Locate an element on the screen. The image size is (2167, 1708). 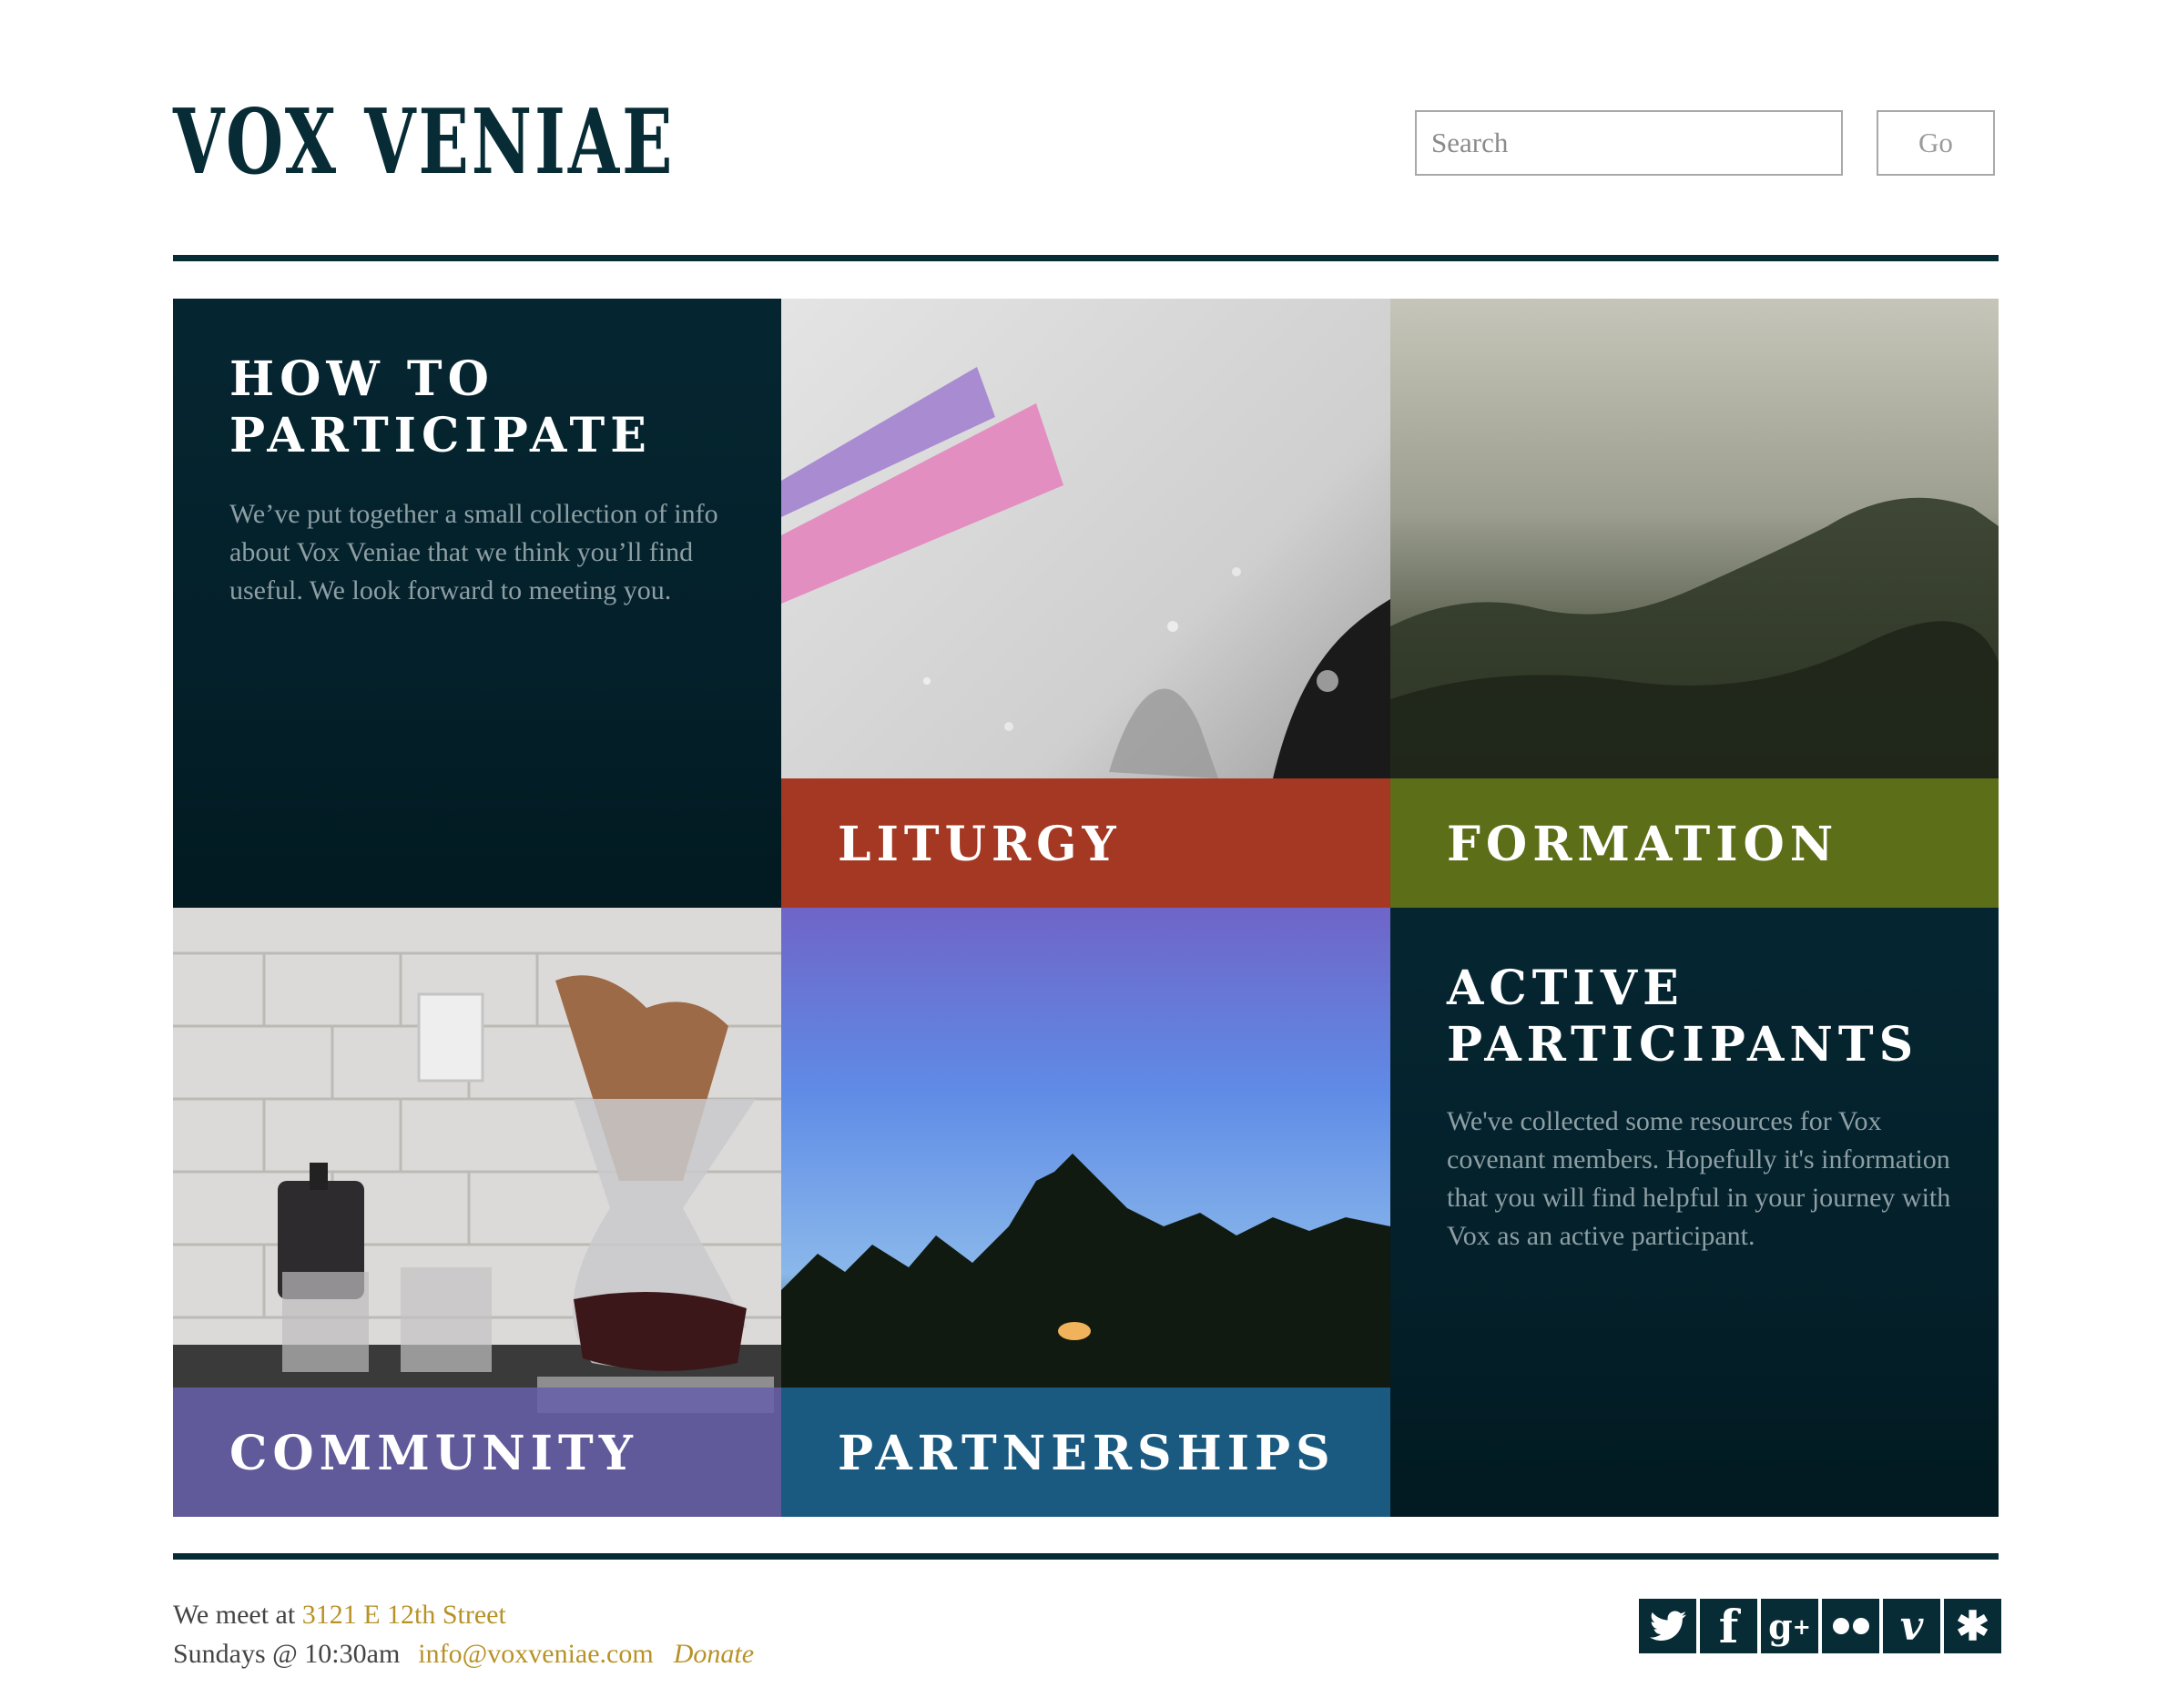
tile-band: FORMATION is located at coordinates (1694, 843).